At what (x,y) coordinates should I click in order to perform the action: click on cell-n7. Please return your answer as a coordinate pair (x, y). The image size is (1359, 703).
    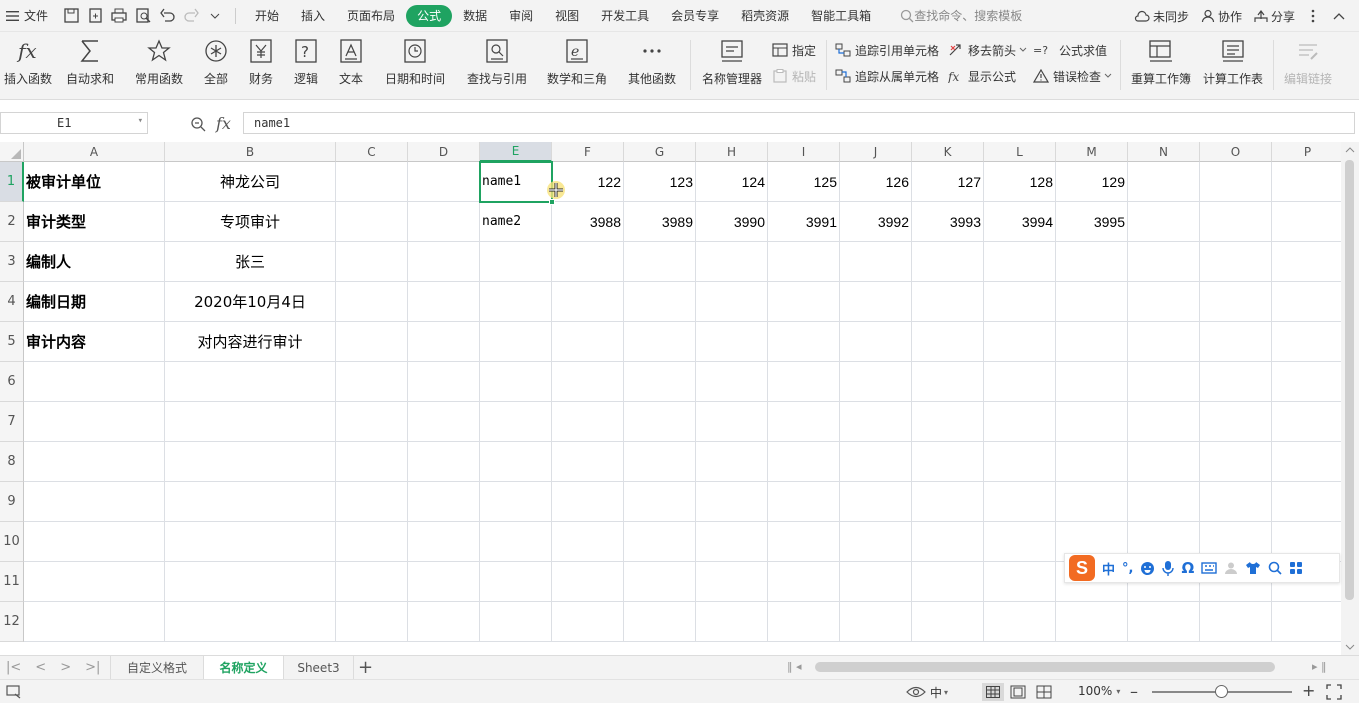
    Looking at the image, I should click on (1164, 422).